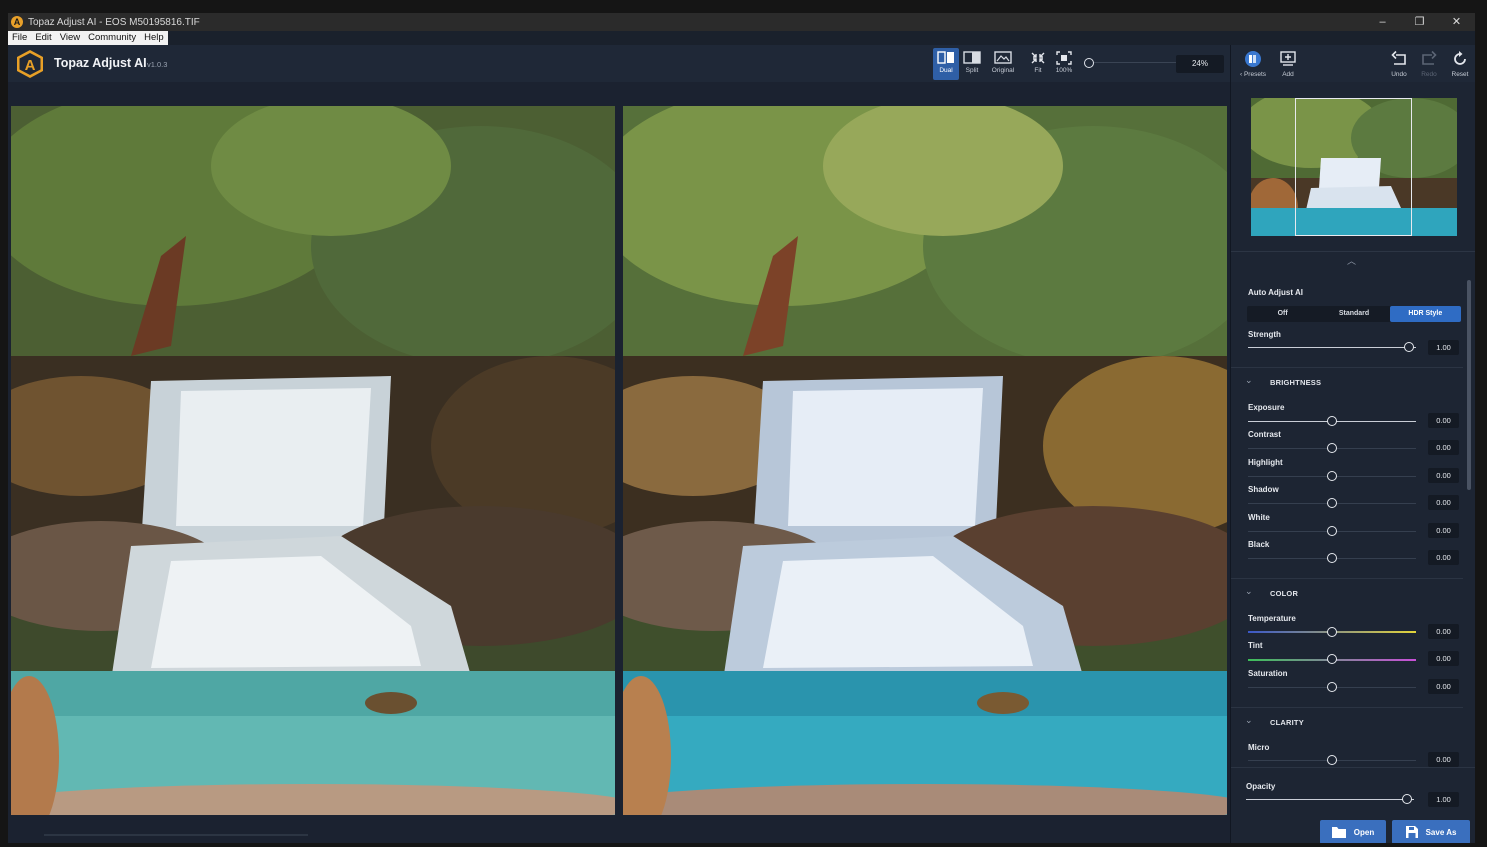 This screenshot has width=1487, height=847. Describe the element at coordinates (17, 22) in the screenshot. I see `app-logo-icon: A` at that location.